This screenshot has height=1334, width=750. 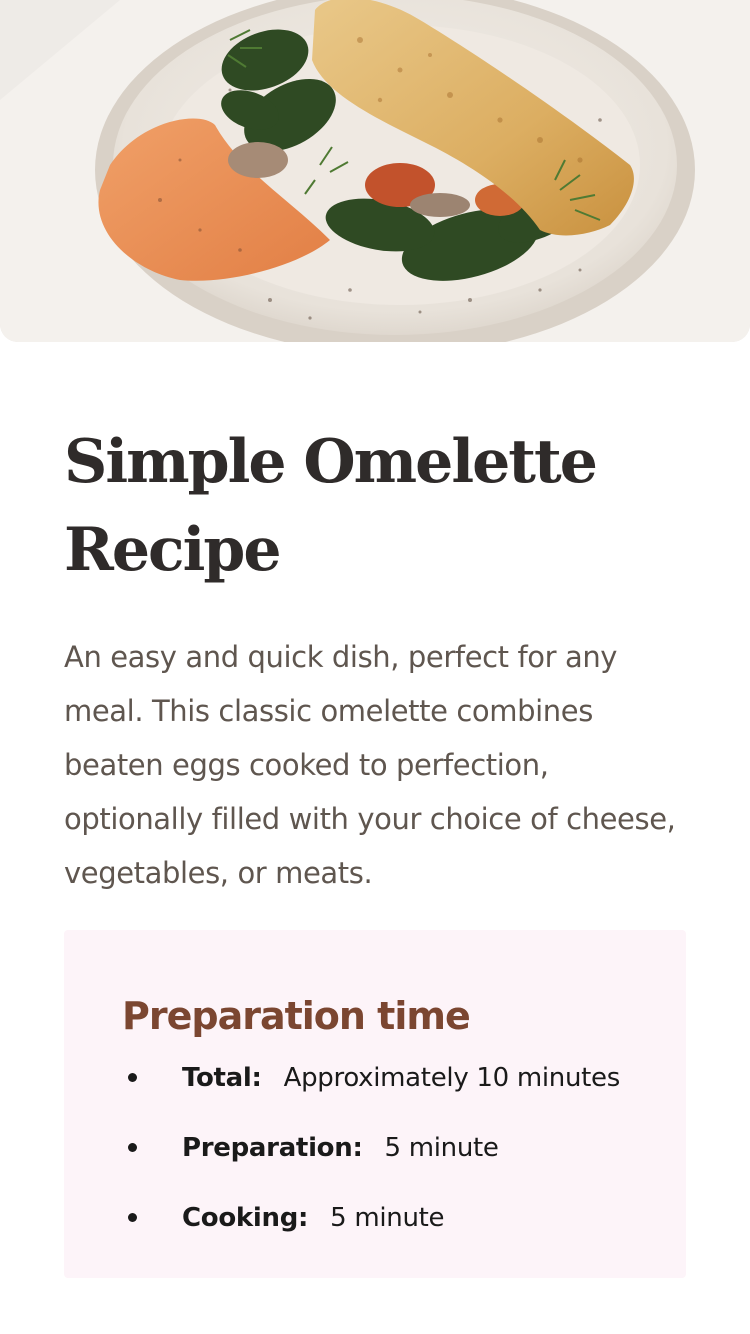 I want to click on prep-item-label: Total:, so click(x=222, y=1078).